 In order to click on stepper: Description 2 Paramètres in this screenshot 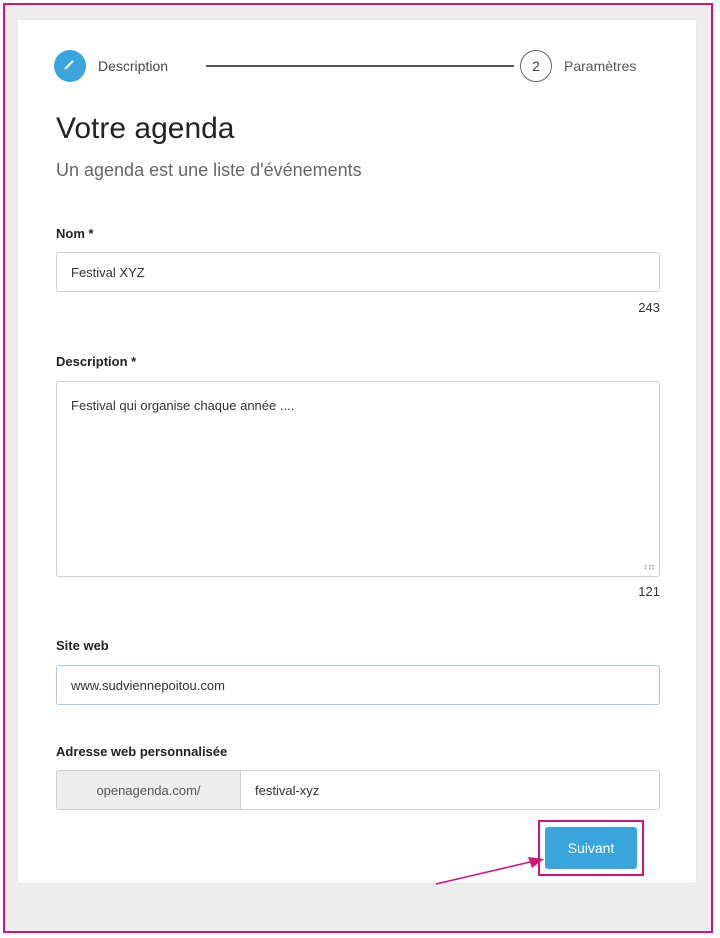, I will do `click(366, 66)`.